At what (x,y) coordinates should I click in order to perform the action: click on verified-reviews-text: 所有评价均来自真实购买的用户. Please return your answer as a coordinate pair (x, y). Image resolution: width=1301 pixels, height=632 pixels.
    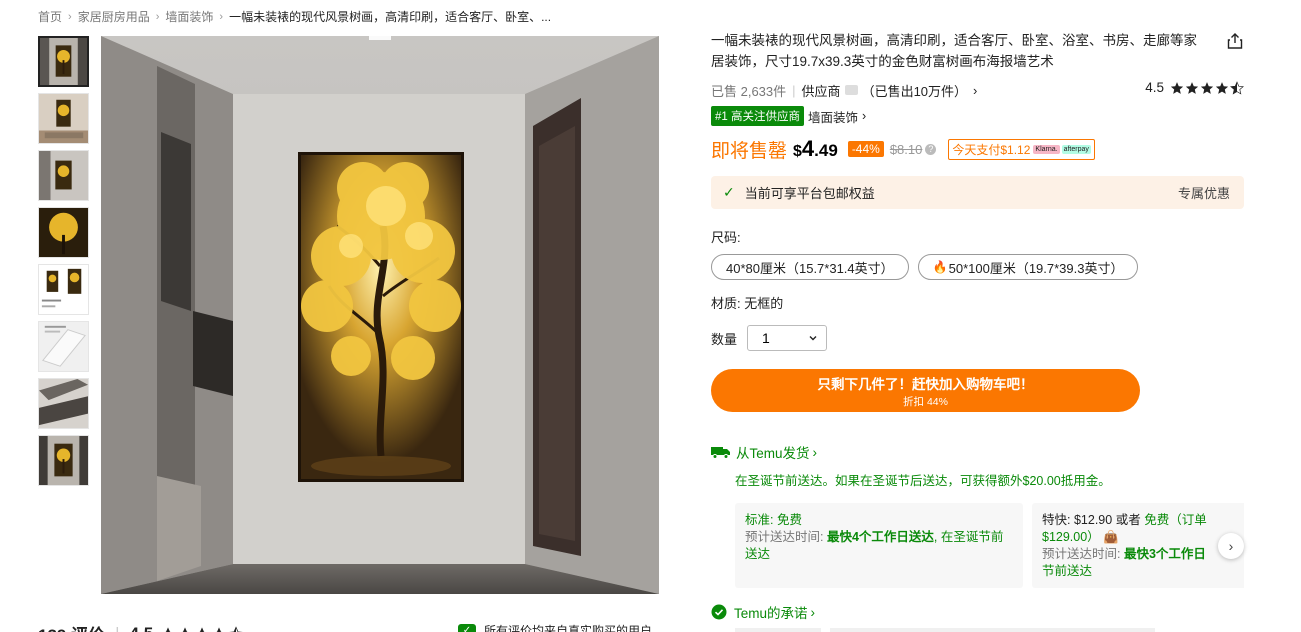
    Looking at the image, I should click on (568, 628).